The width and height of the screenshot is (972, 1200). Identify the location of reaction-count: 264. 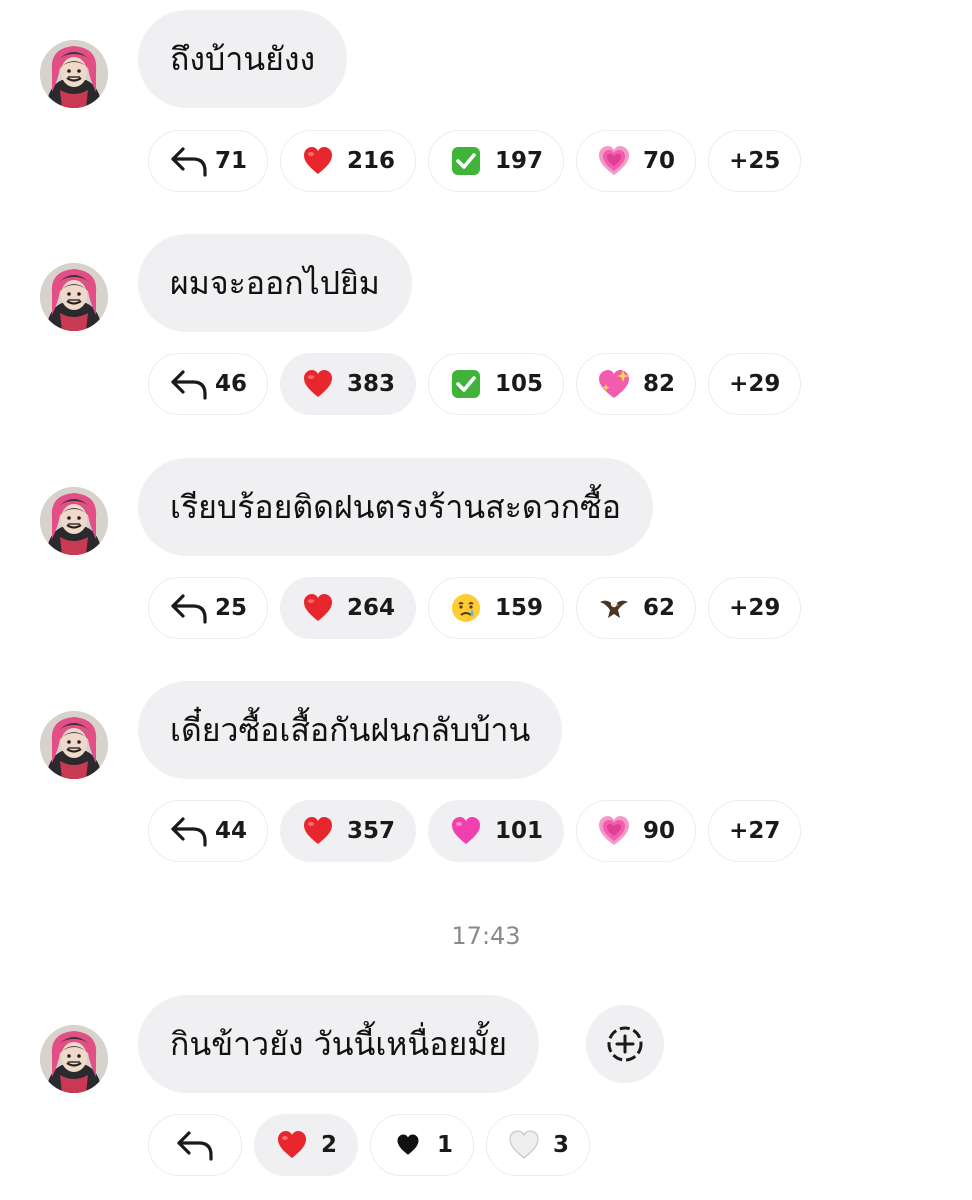
(371, 608).